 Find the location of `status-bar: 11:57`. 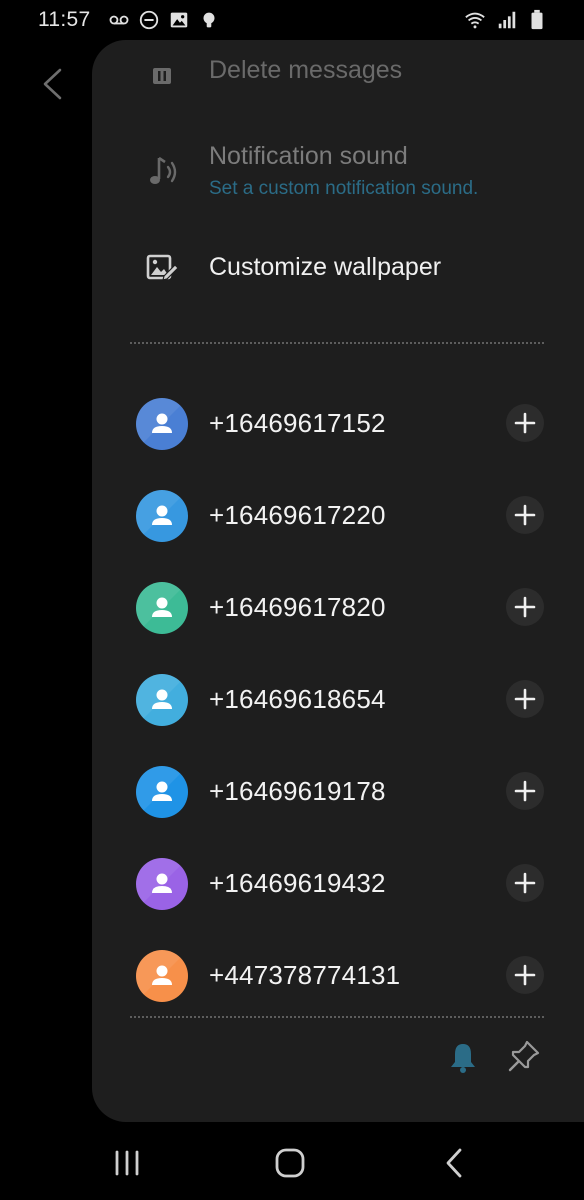

status-bar: 11:57 is located at coordinates (292, 20).